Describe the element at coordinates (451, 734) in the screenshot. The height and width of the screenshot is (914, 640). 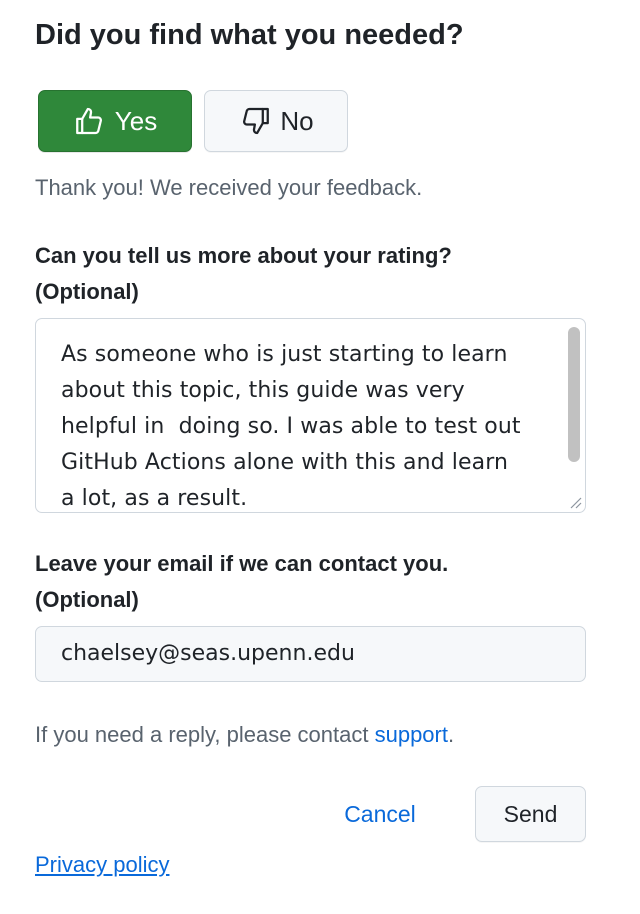
I see `reply-note-period: .` at that location.